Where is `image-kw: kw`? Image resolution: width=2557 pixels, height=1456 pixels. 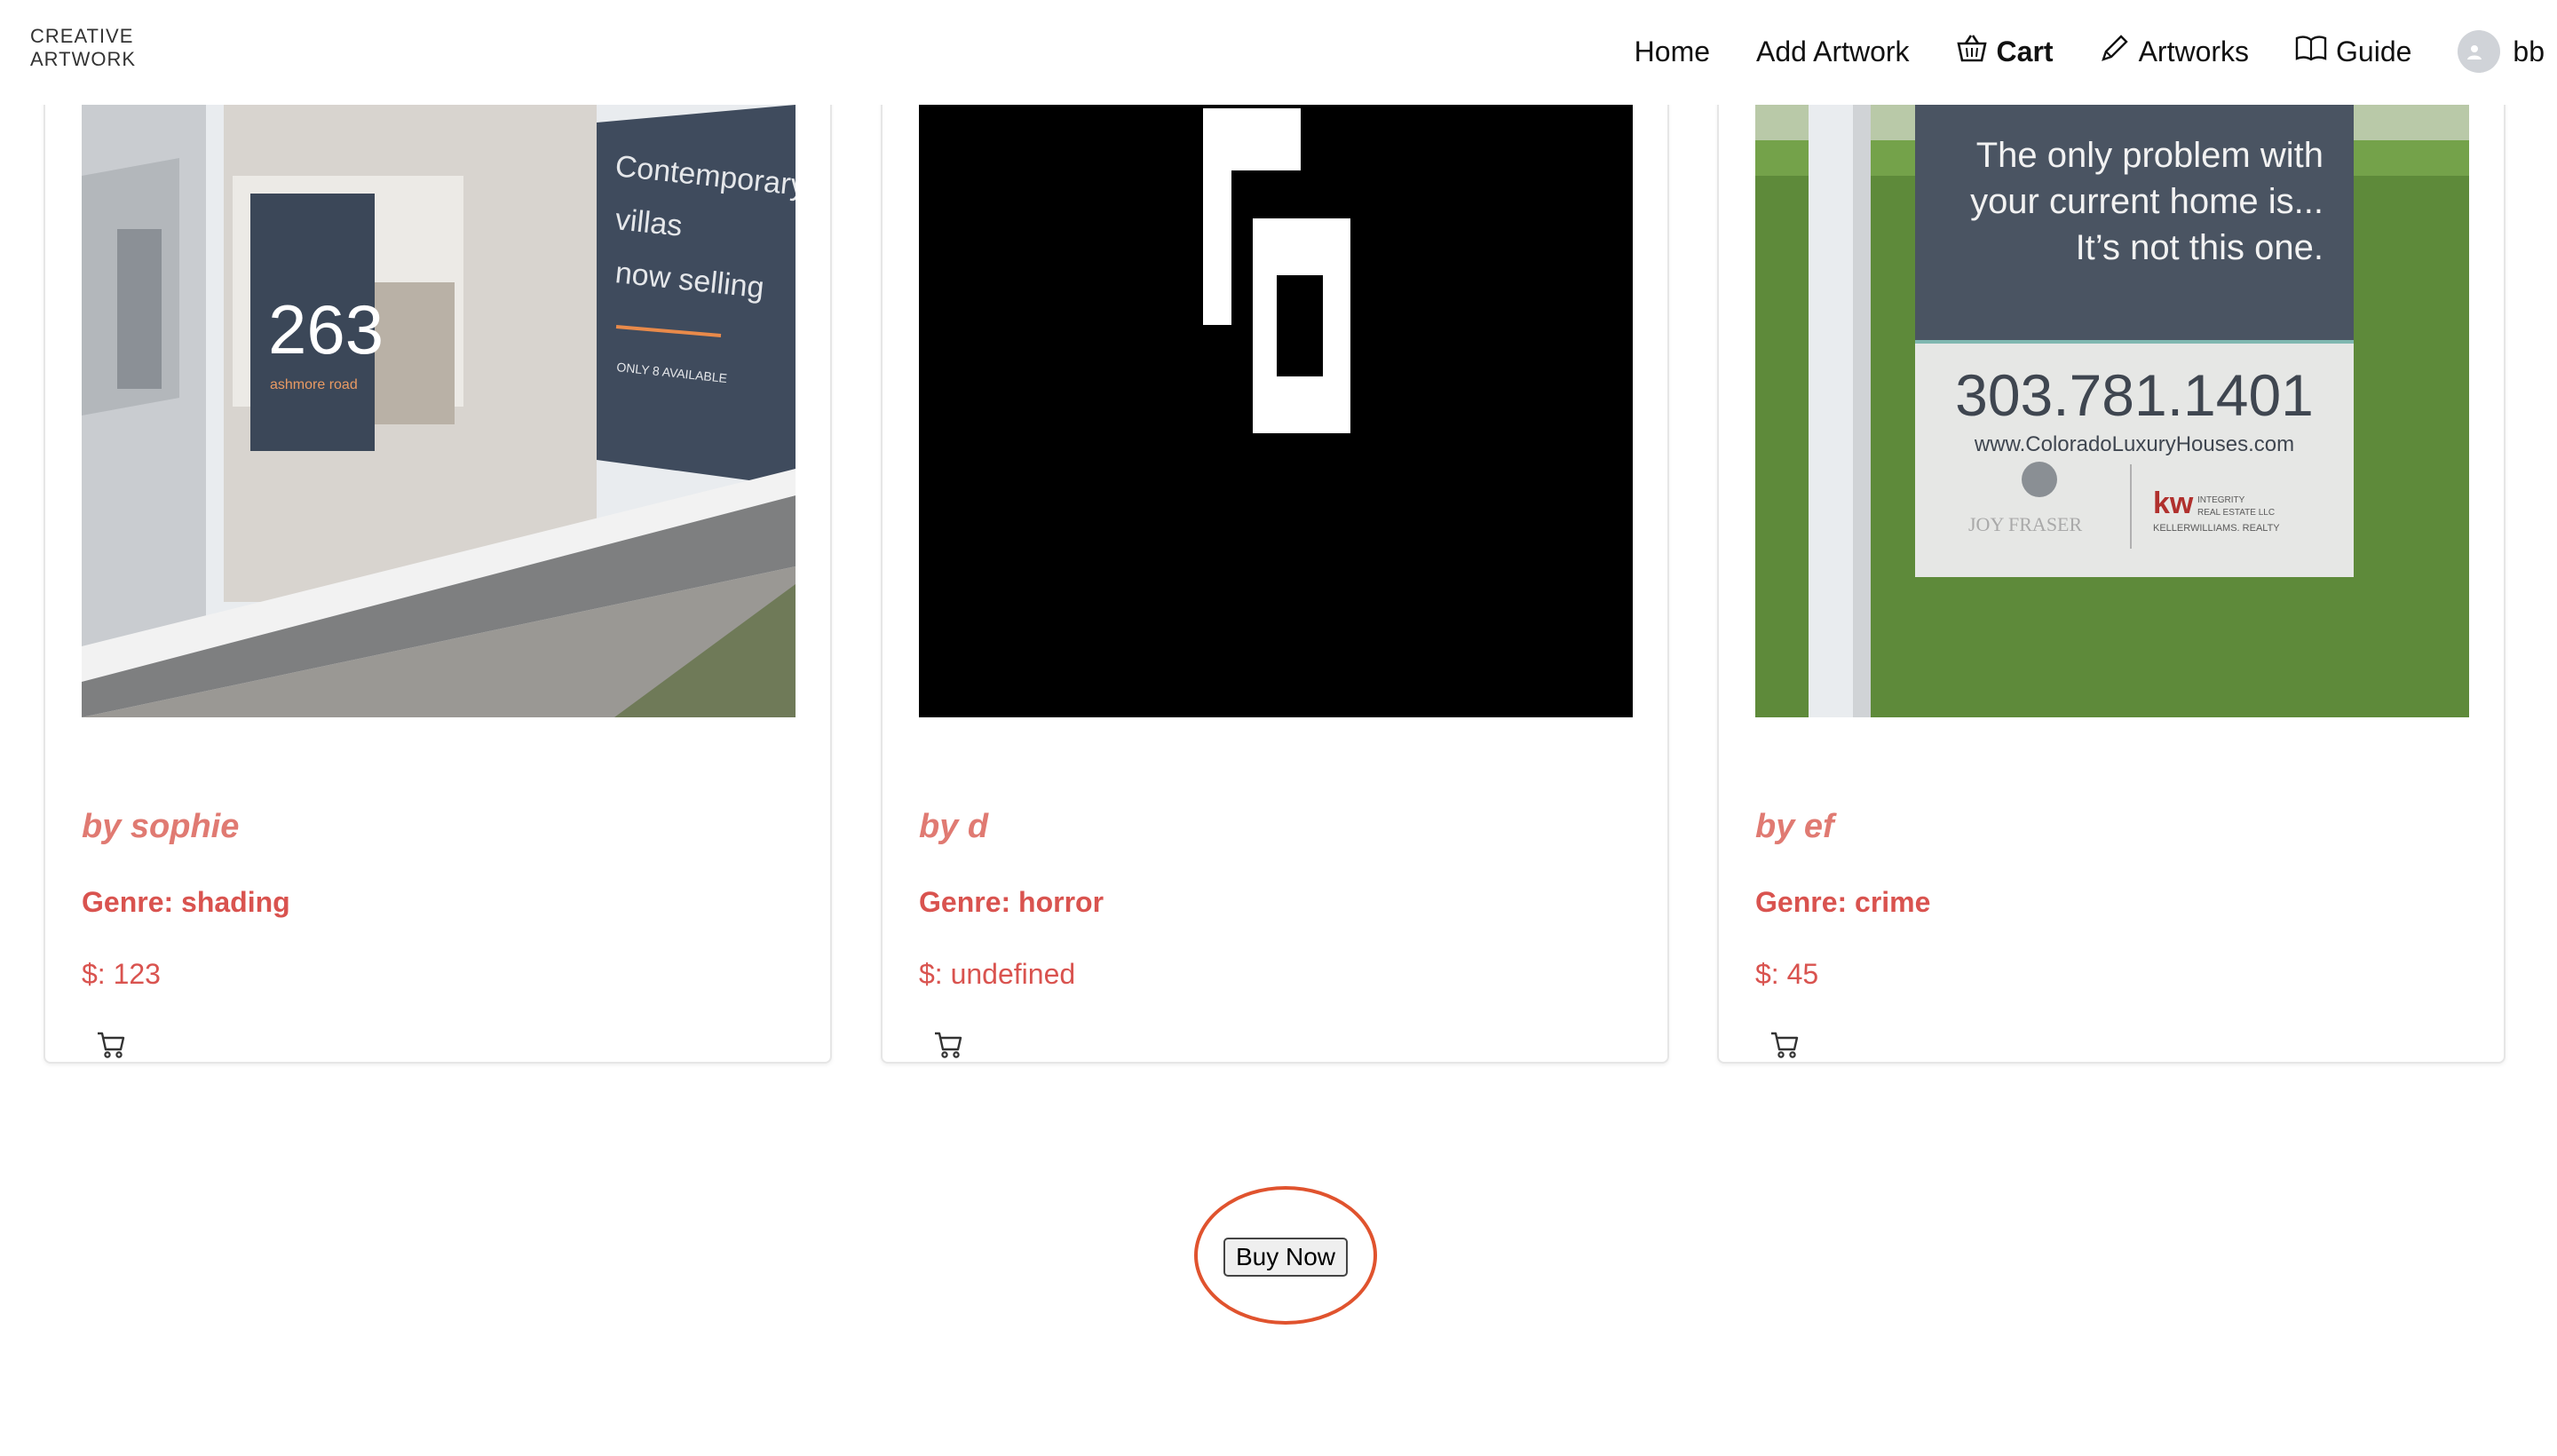
image-kw: kw is located at coordinates (2173, 504).